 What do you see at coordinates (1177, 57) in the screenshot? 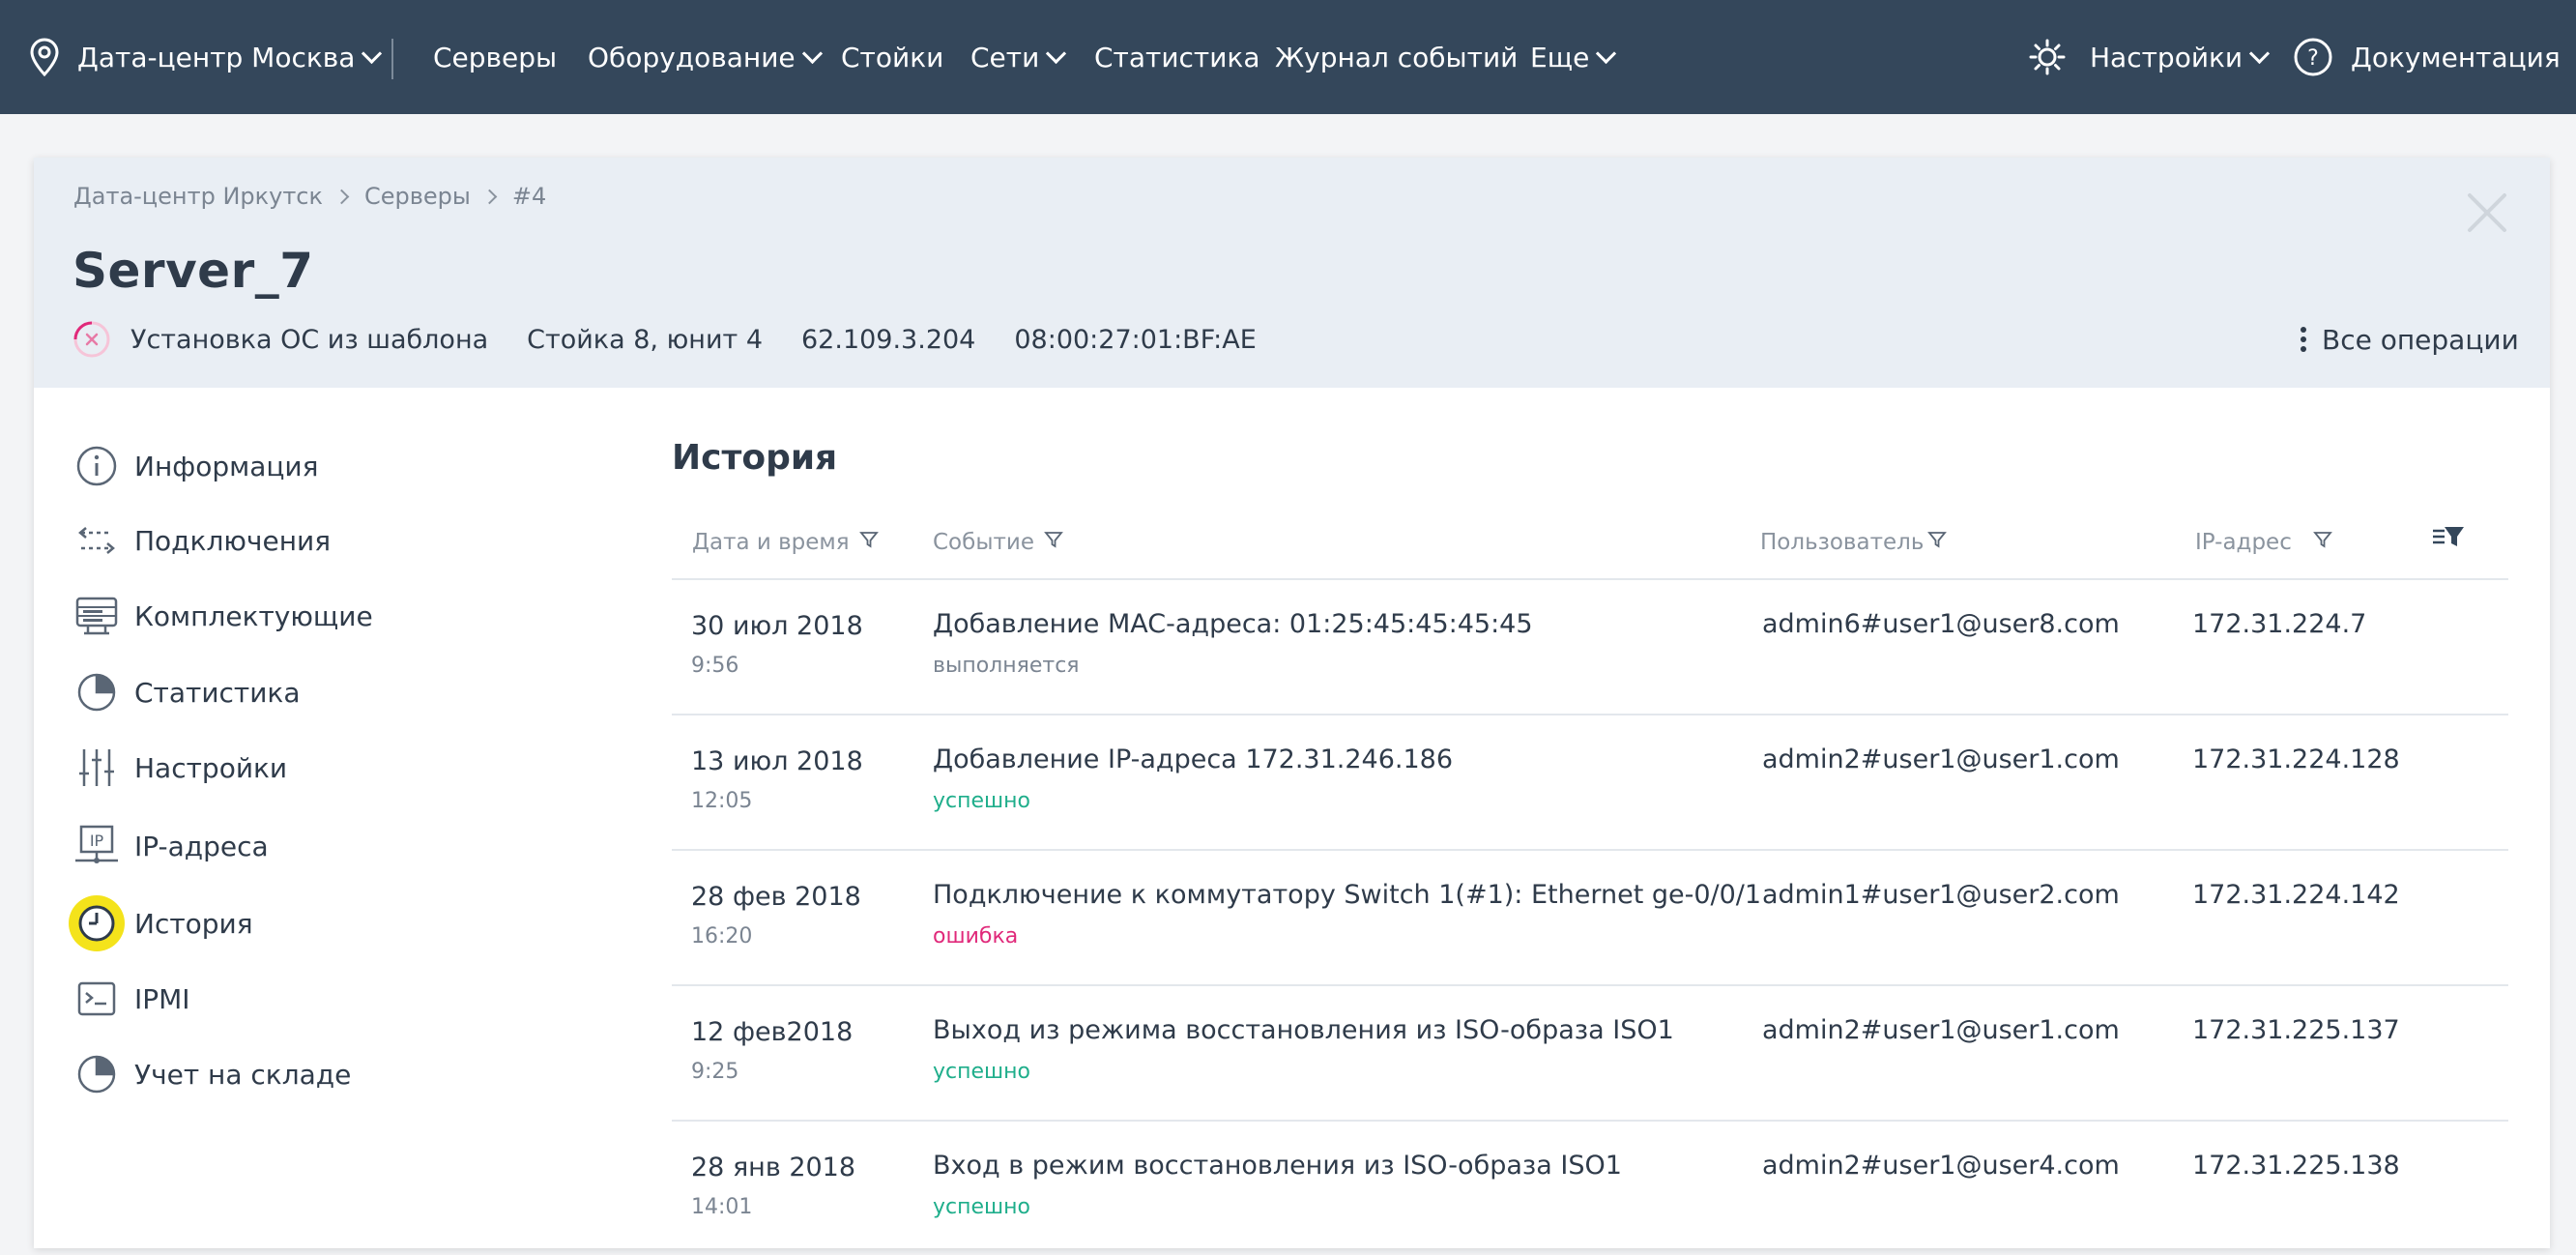
I see `nav-item-statistics: Статистика` at bounding box center [1177, 57].